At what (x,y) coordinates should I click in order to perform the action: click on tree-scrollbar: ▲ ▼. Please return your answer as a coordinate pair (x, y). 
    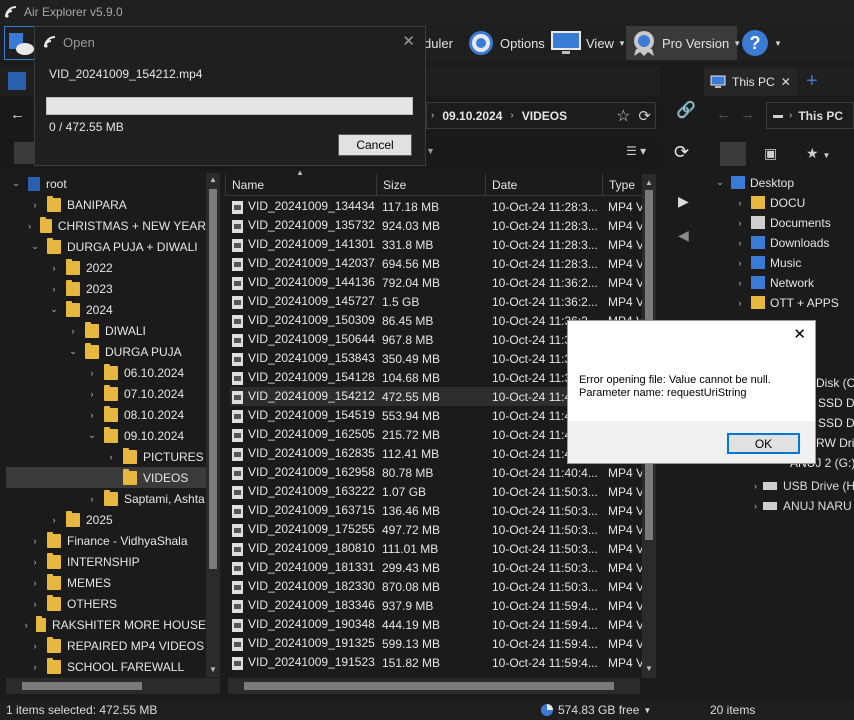
    Looking at the image, I should click on (213, 425).